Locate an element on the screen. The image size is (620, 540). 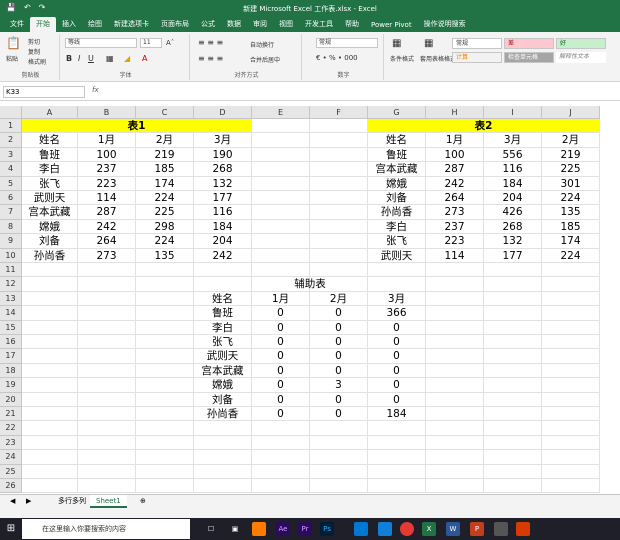
row-header: 17 is located at coordinates (11, 356).